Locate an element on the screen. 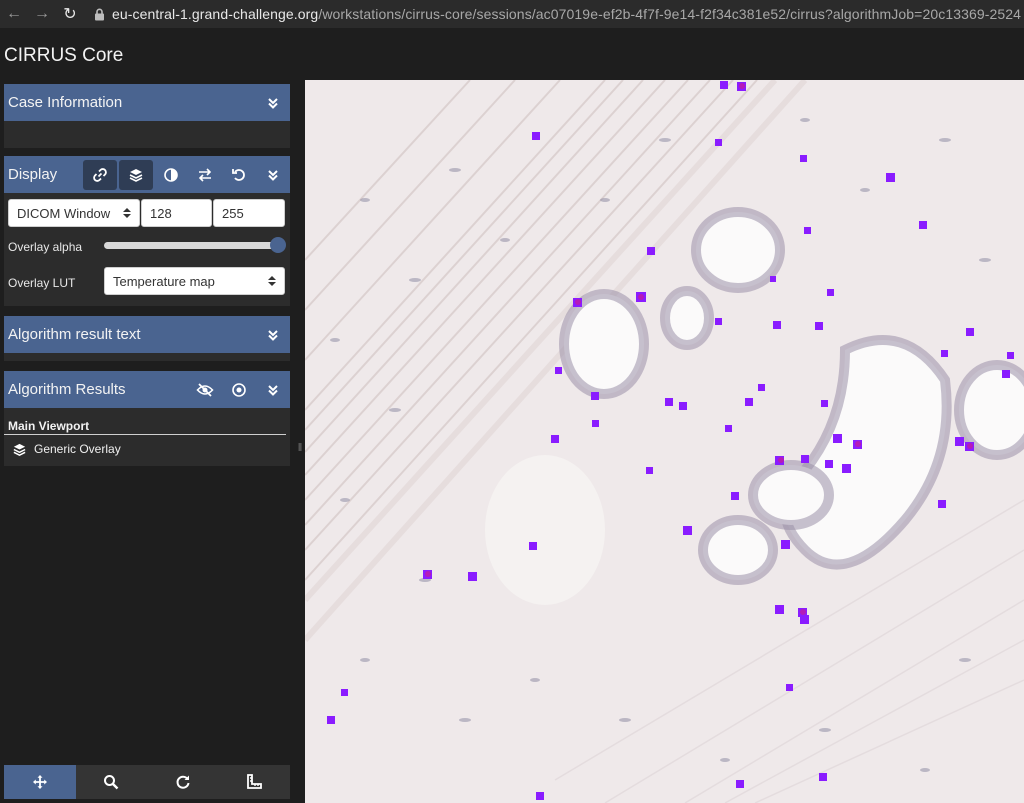 The image size is (1024, 803). app-header is located at coordinates (512, 54).